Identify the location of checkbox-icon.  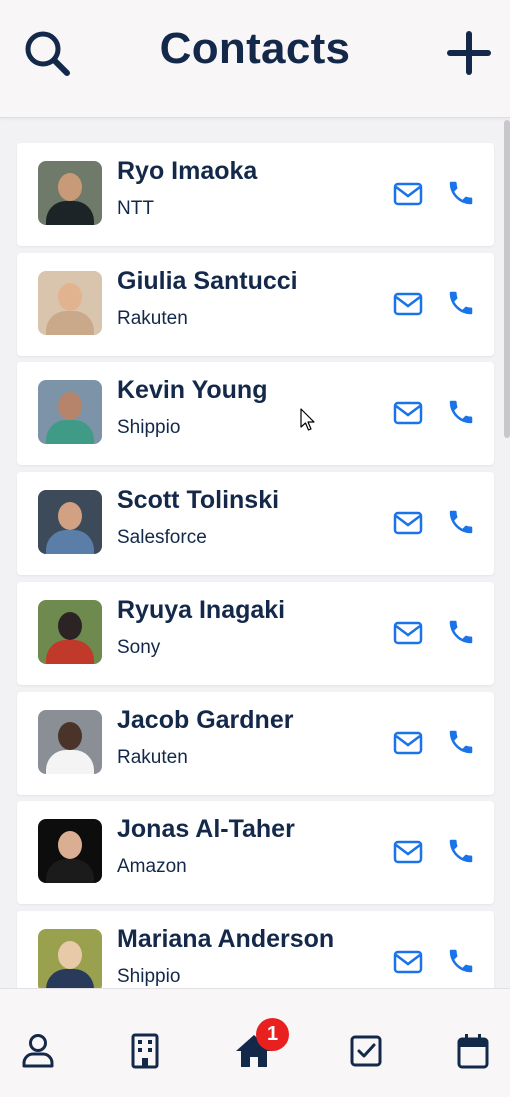
(366, 1051).